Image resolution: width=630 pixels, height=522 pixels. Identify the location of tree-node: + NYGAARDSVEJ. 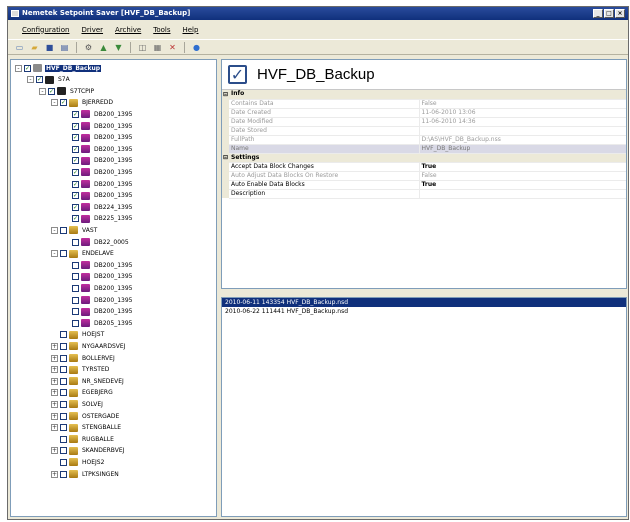
(88, 346).